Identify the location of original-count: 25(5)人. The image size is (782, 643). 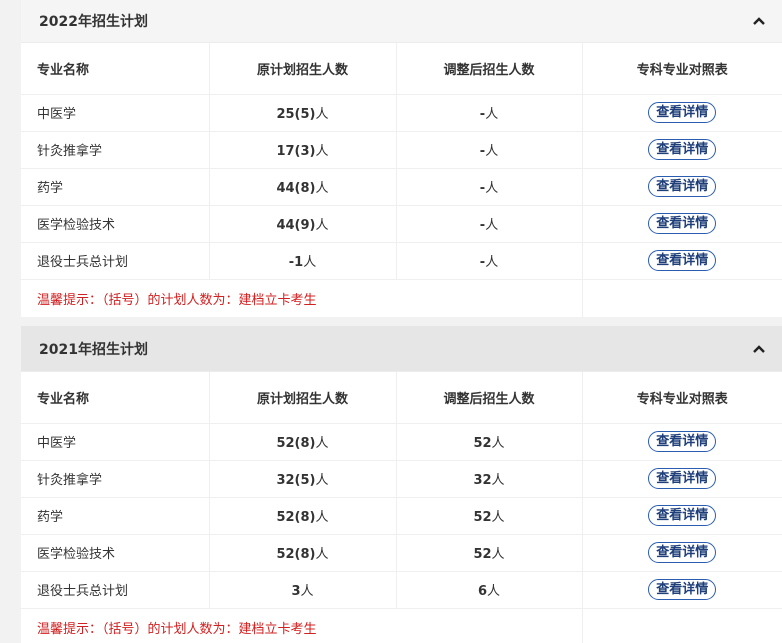
(303, 113).